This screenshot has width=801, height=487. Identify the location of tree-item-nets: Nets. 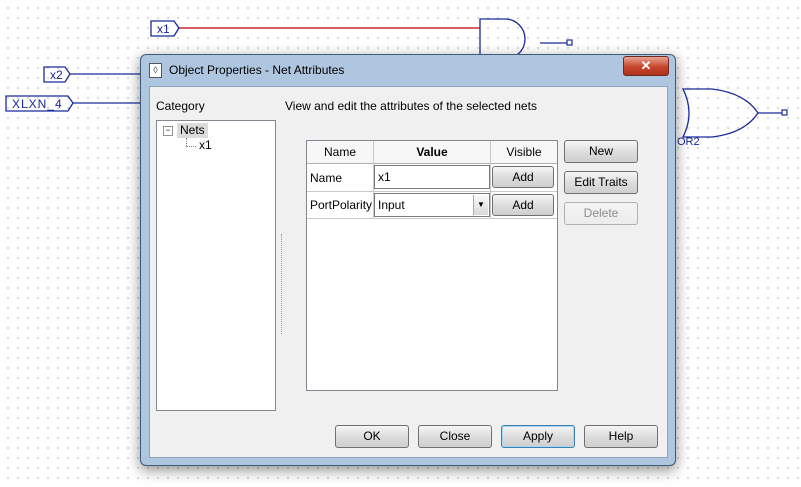
(192, 130).